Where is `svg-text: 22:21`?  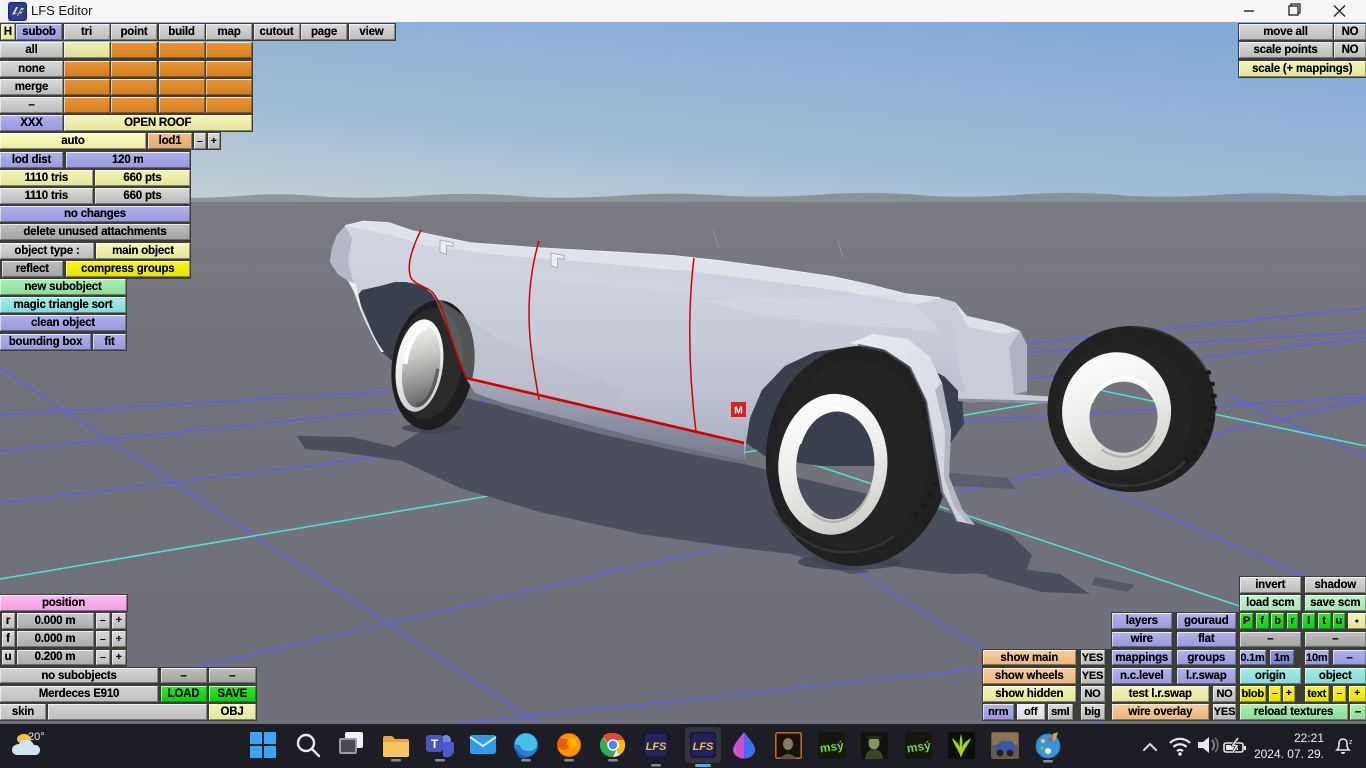
svg-text: 22:21 is located at coordinates (1309, 738).